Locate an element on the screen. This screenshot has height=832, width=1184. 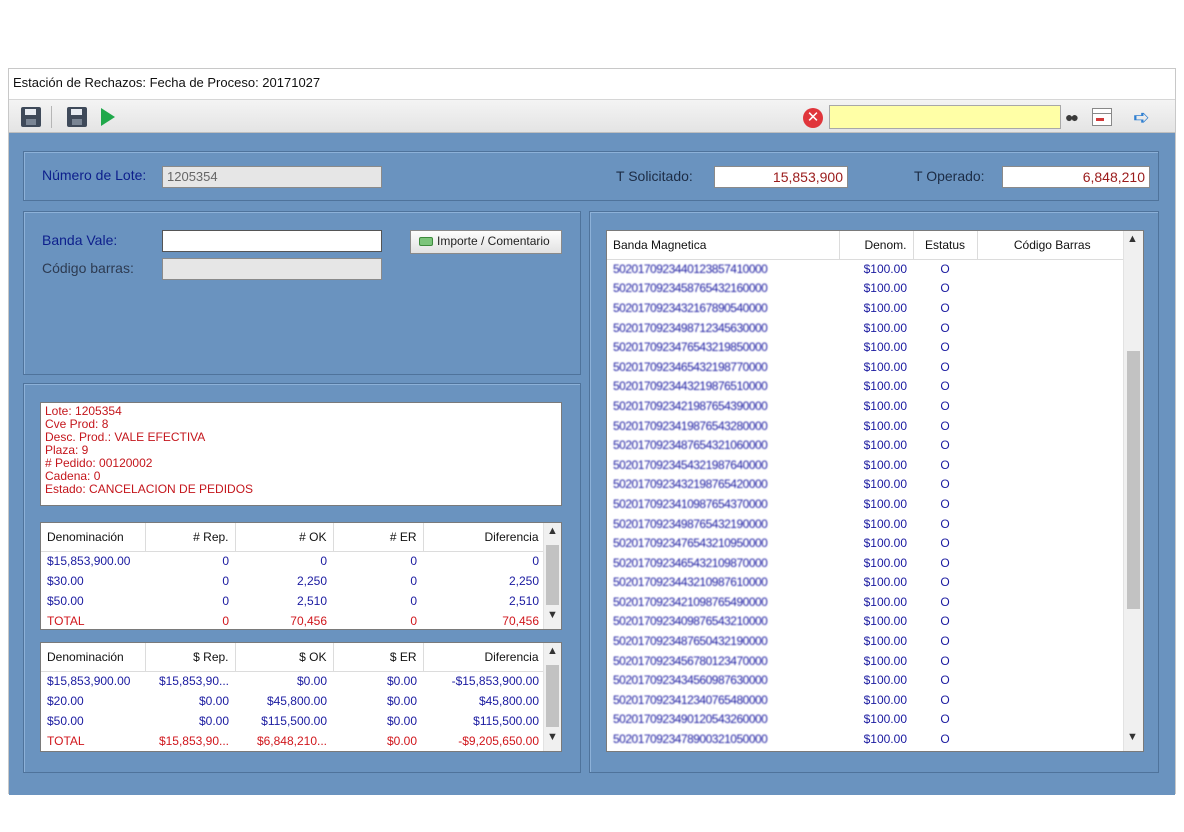
run-button is located at coordinates (107, 117).